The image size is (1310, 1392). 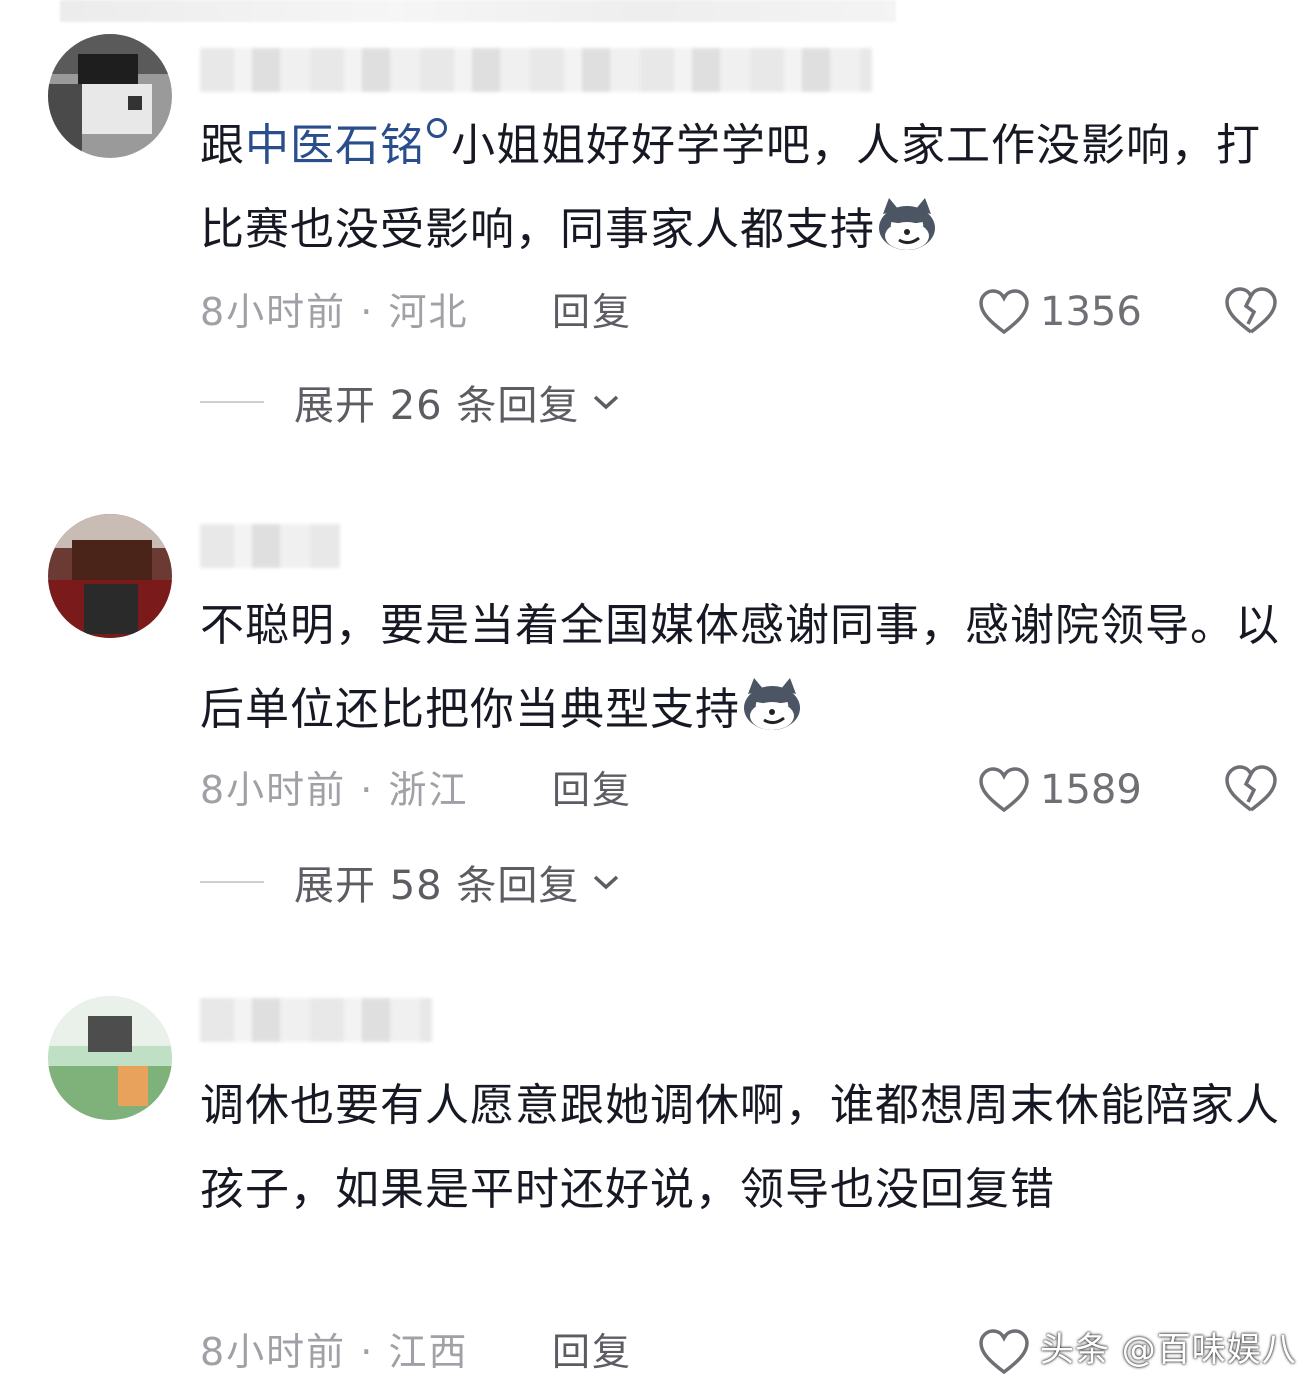 I want to click on comment-text: 不聪明，要是当着全国媒体感谢同事，感谢院领导。以后单位还比把你当典型支持, so click(x=740, y=667).